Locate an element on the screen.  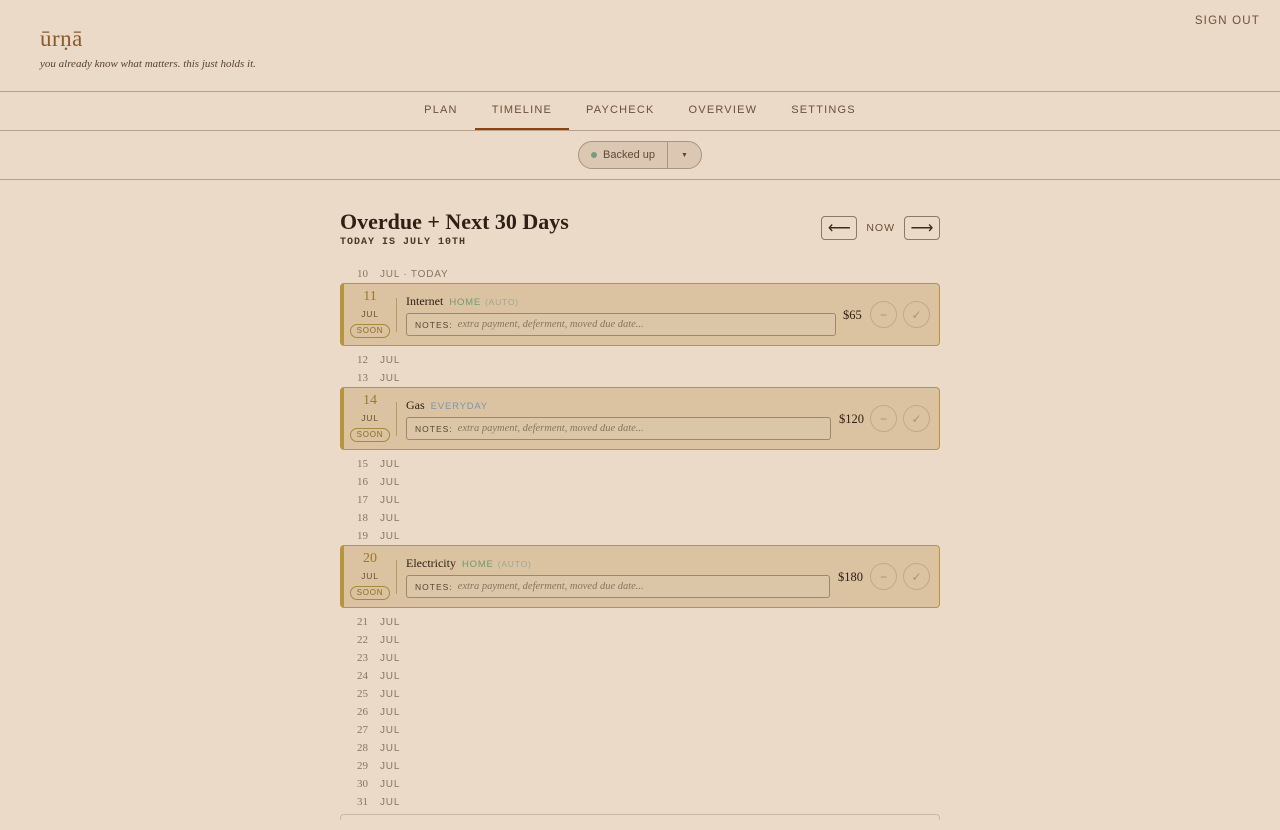
backup-dropdown-caret-icon: ▼ is located at coordinates (684, 155).